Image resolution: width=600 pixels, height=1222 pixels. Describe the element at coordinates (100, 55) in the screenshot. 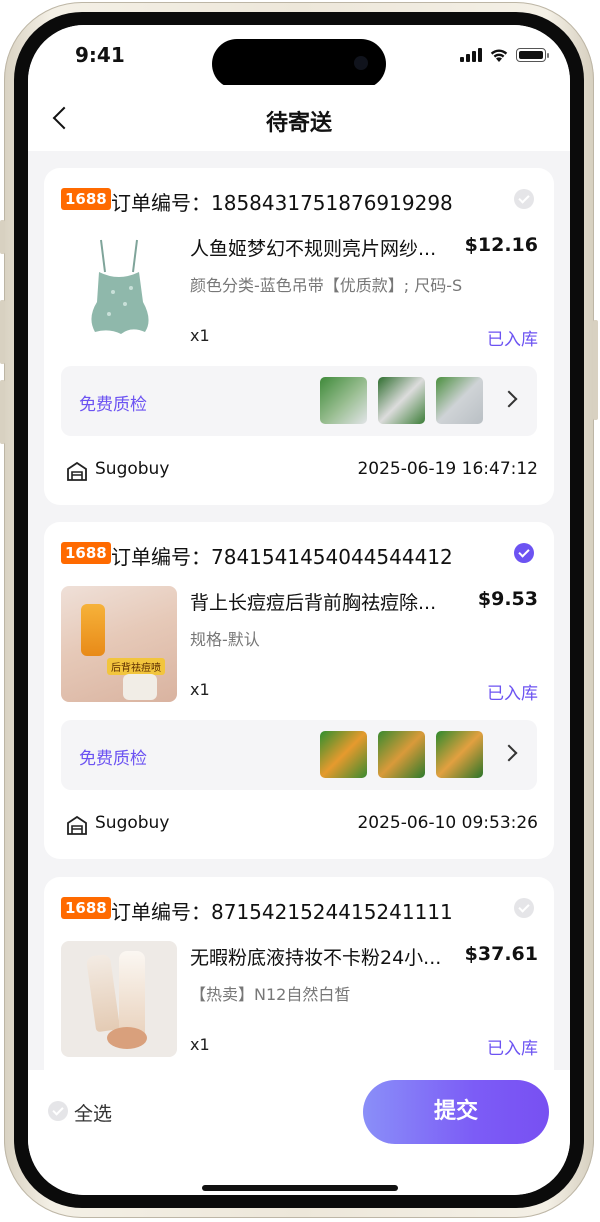

I see `status-time: 9:41` at that location.